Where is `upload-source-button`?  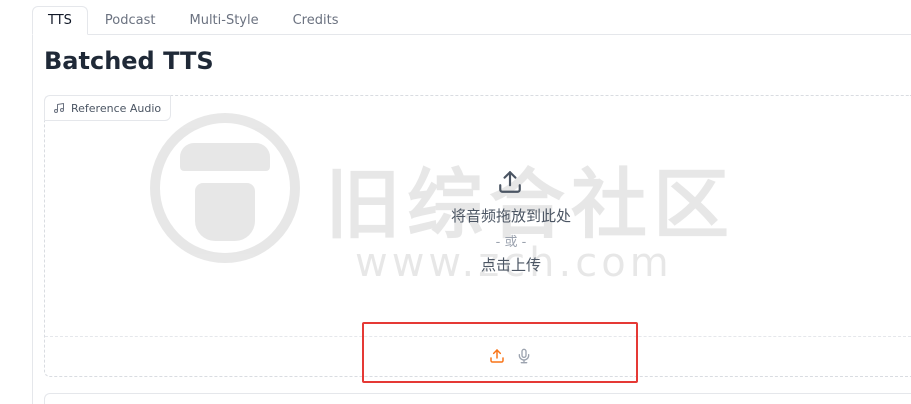 upload-source-button is located at coordinates (497, 356).